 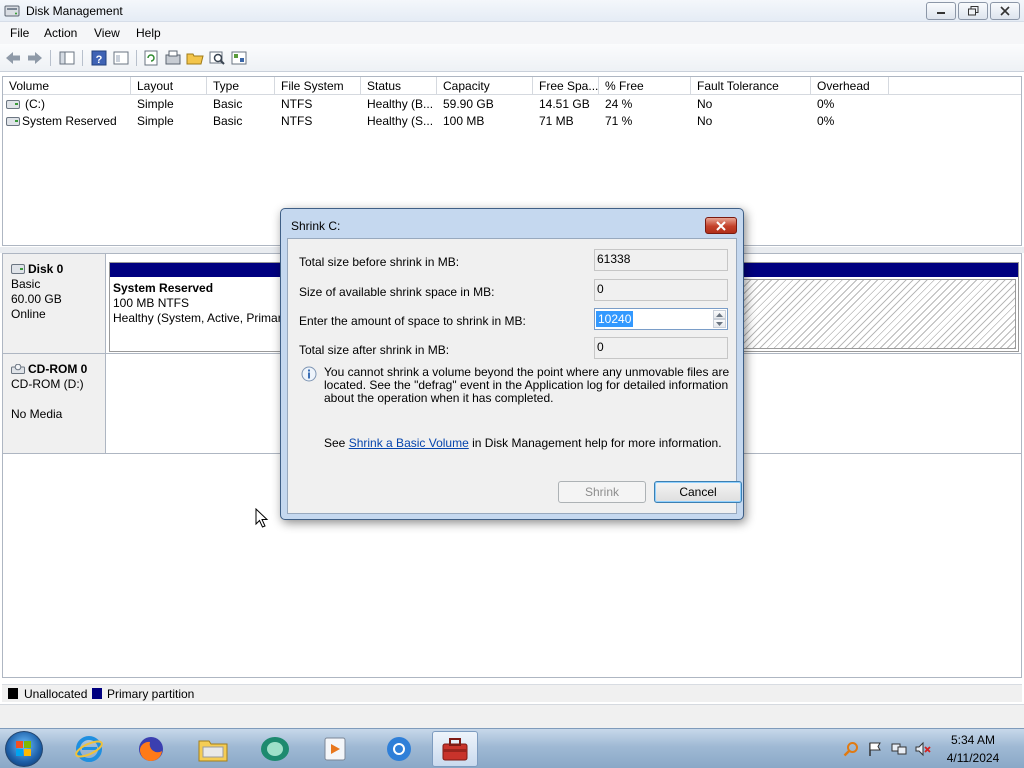 I want to click on network-icon, so click(x=899, y=749).